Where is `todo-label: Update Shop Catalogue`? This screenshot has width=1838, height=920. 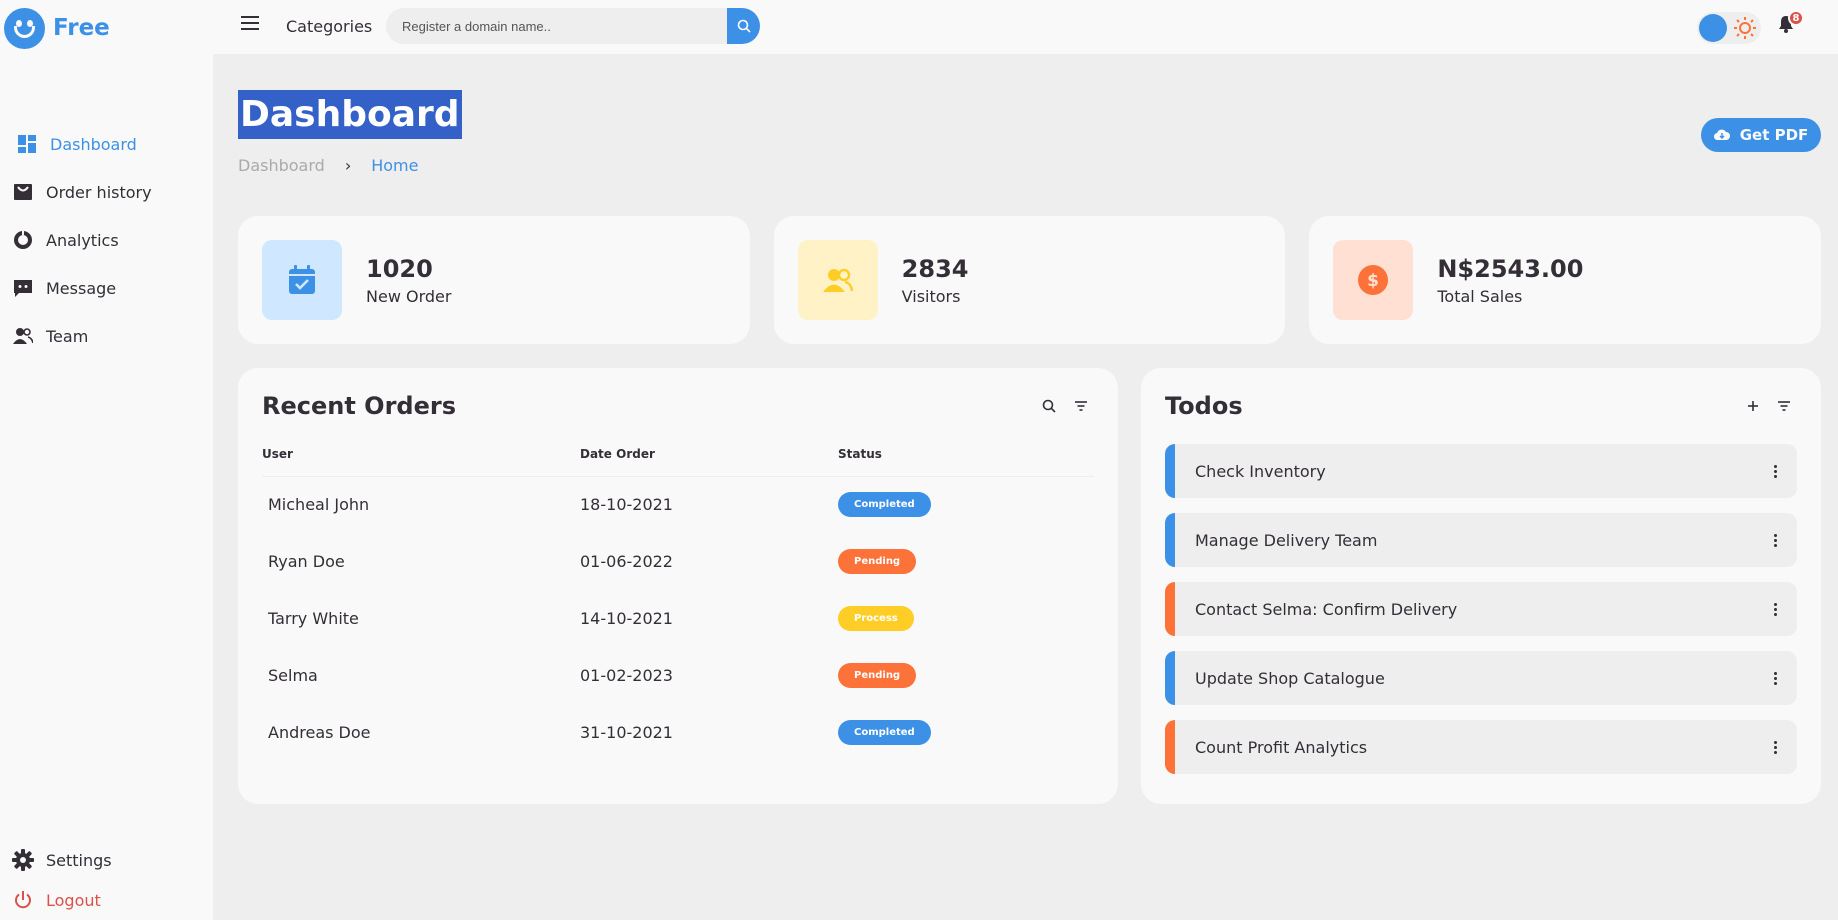
todo-label: Update Shop Catalogue is located at coordinates (1290, 678).